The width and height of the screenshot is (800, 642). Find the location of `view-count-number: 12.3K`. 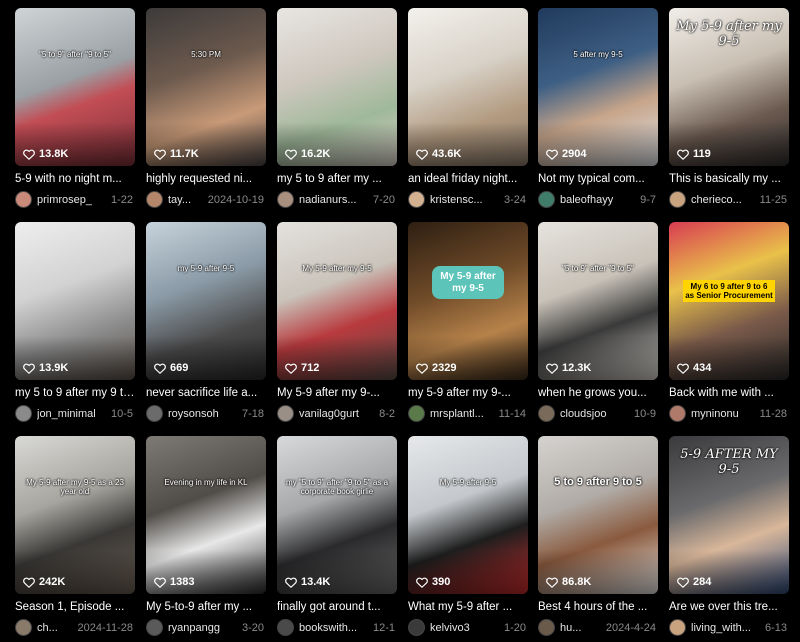

view-count-number: 12.3K is located at coordinates (577, 368).